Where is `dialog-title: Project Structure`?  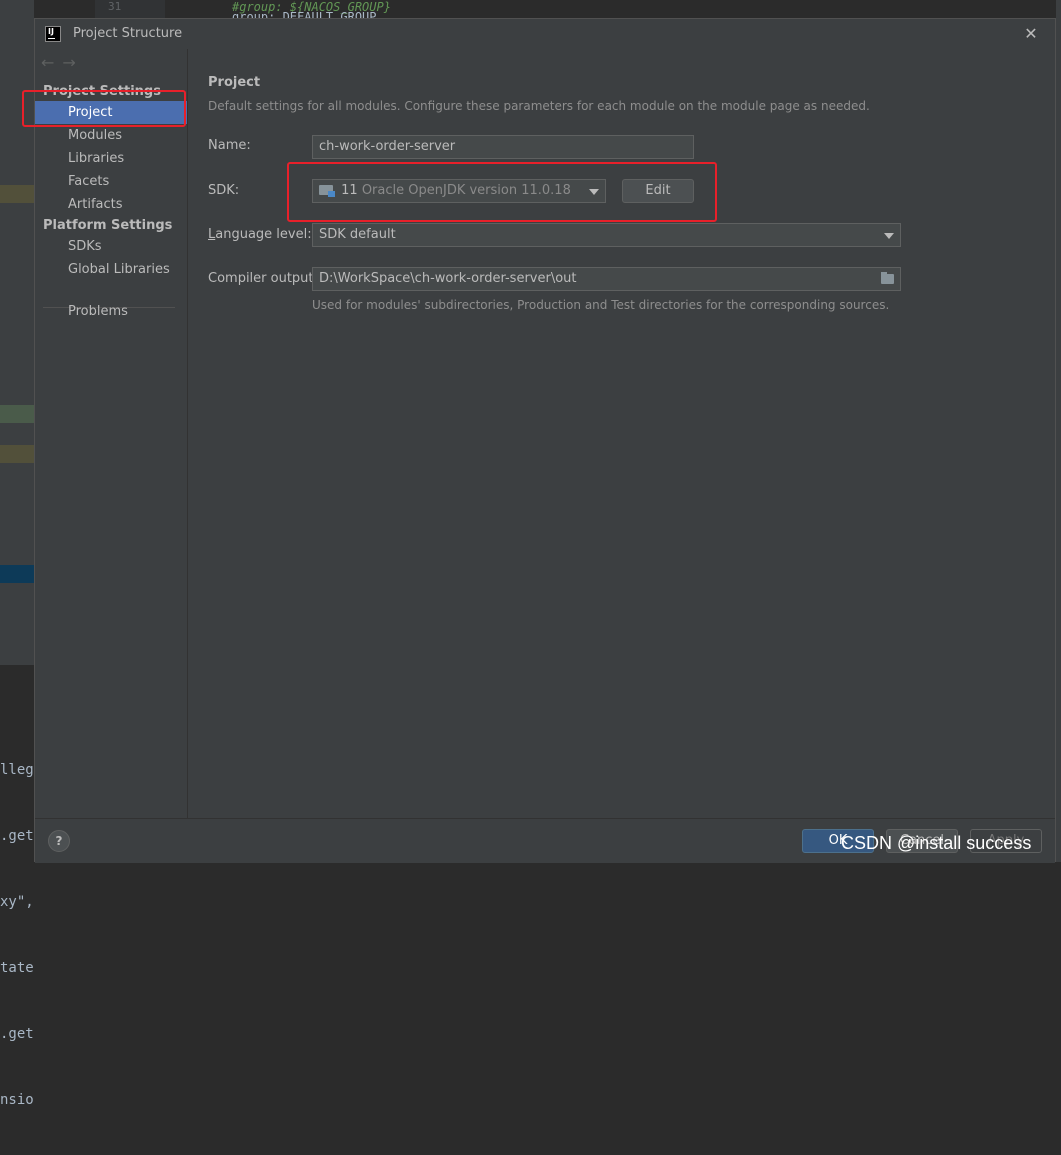 dialog-title: Project Structure is located at coordinates (128, 33).